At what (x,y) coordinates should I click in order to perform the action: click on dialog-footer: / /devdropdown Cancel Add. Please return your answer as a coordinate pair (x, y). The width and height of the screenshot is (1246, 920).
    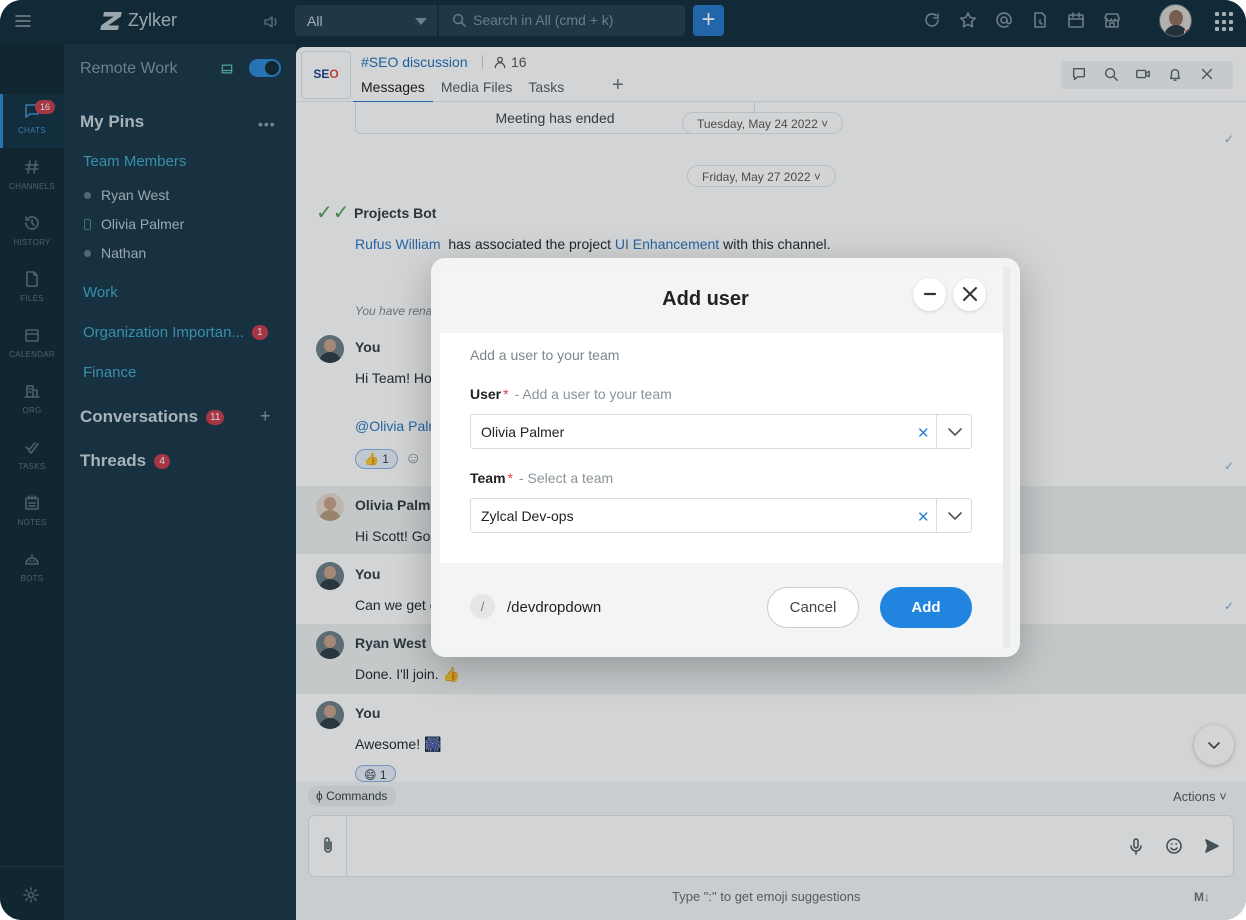
    Looking at the image, I should click on (721, 605).